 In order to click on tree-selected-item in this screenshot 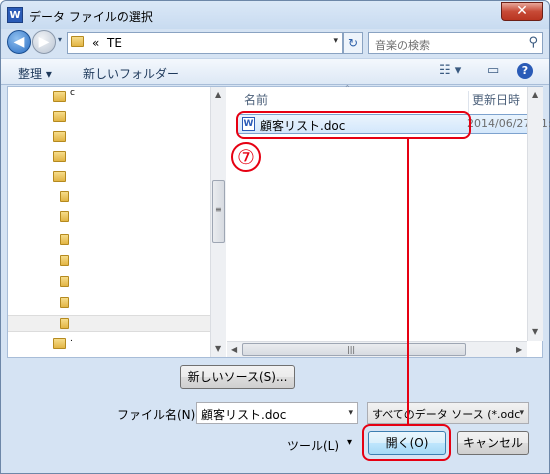, I will do `click(109, 323)`.